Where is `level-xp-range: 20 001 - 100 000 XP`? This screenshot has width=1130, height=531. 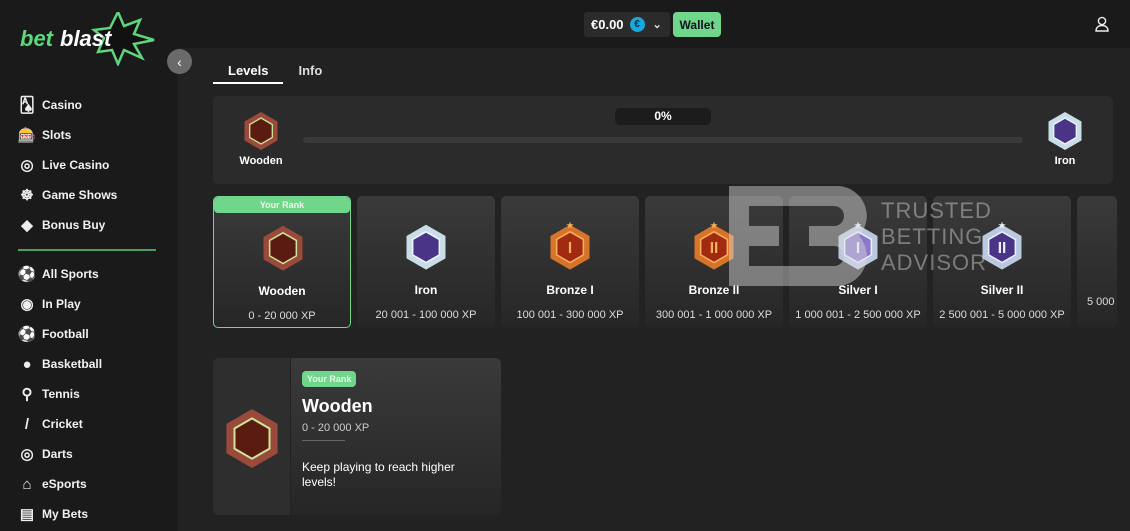
level-xp-range: 20 001 - 100 000 XP is located at coordinates (426, 315).